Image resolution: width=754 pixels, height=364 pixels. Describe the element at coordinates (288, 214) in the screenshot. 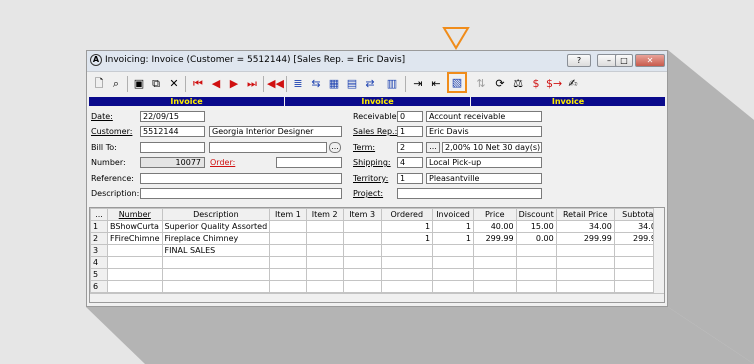

I see `column-header: Item 1` at that location.